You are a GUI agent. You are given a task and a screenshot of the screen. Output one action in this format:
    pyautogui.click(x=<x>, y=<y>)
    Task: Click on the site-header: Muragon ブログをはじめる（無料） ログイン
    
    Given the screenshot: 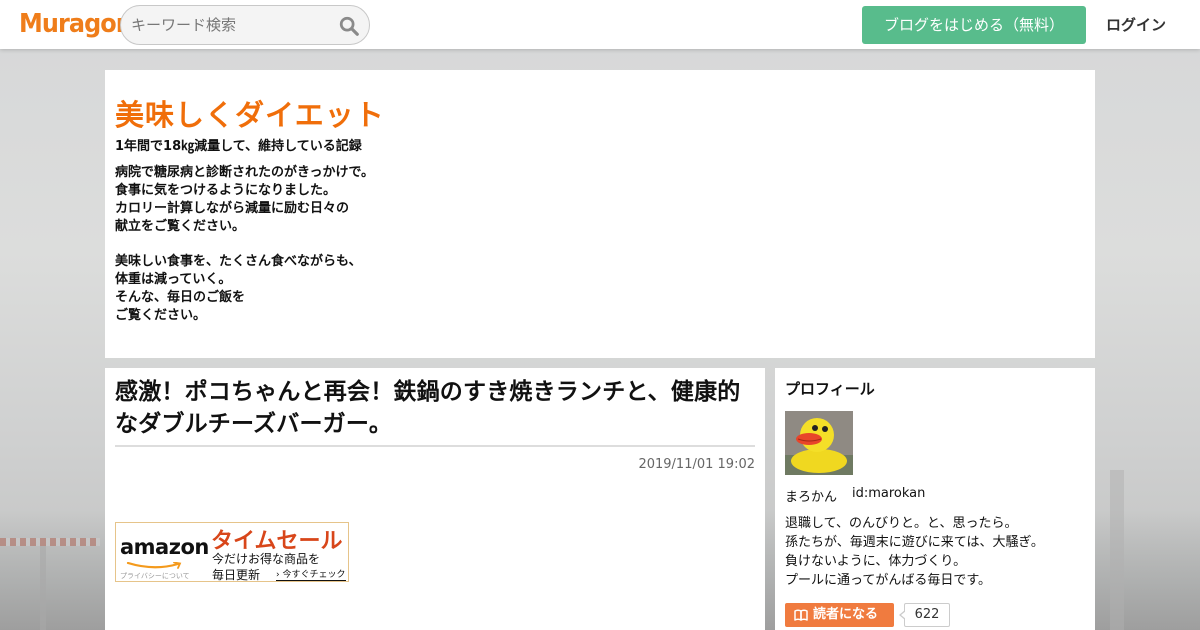 What is the action you would take?
    pyautogui.click(x=600, y=24)
    